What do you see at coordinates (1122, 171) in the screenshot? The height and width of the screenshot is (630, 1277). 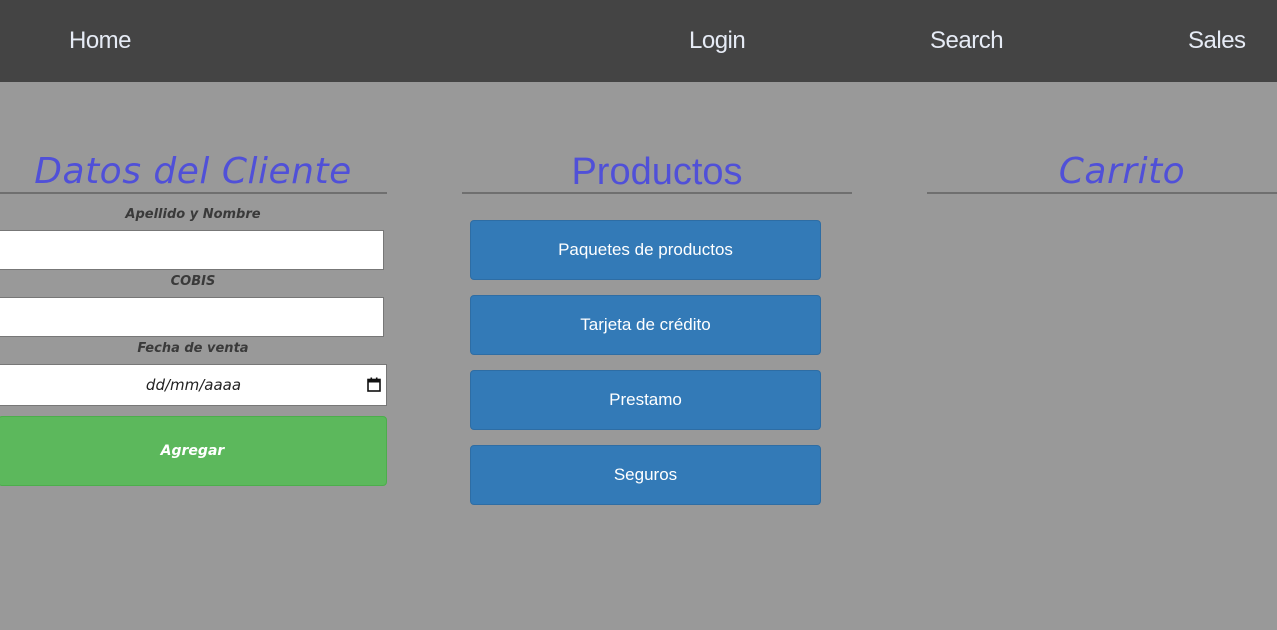 I see `carrito-title: Carrito` at bounding box center [1122, 171].